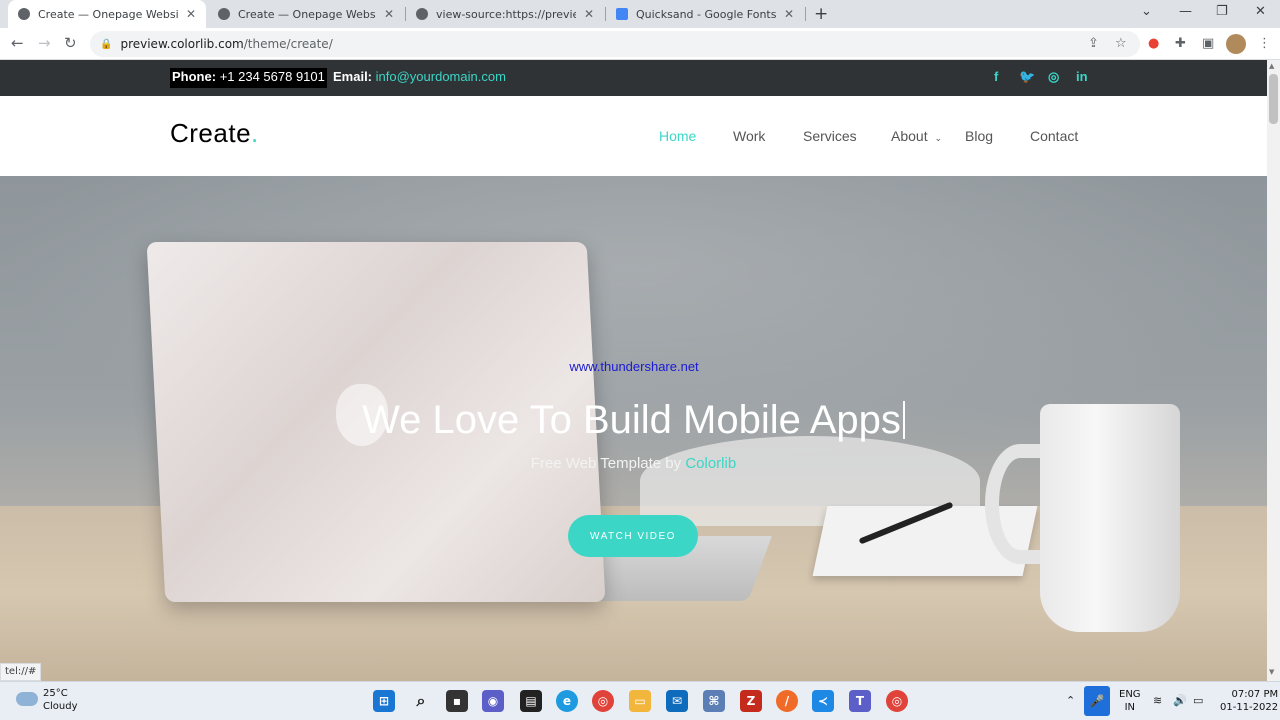  Describe the element at coordinates (1208, 43) in the screenshot. I see `side-panel-icon: ▣` at that location.